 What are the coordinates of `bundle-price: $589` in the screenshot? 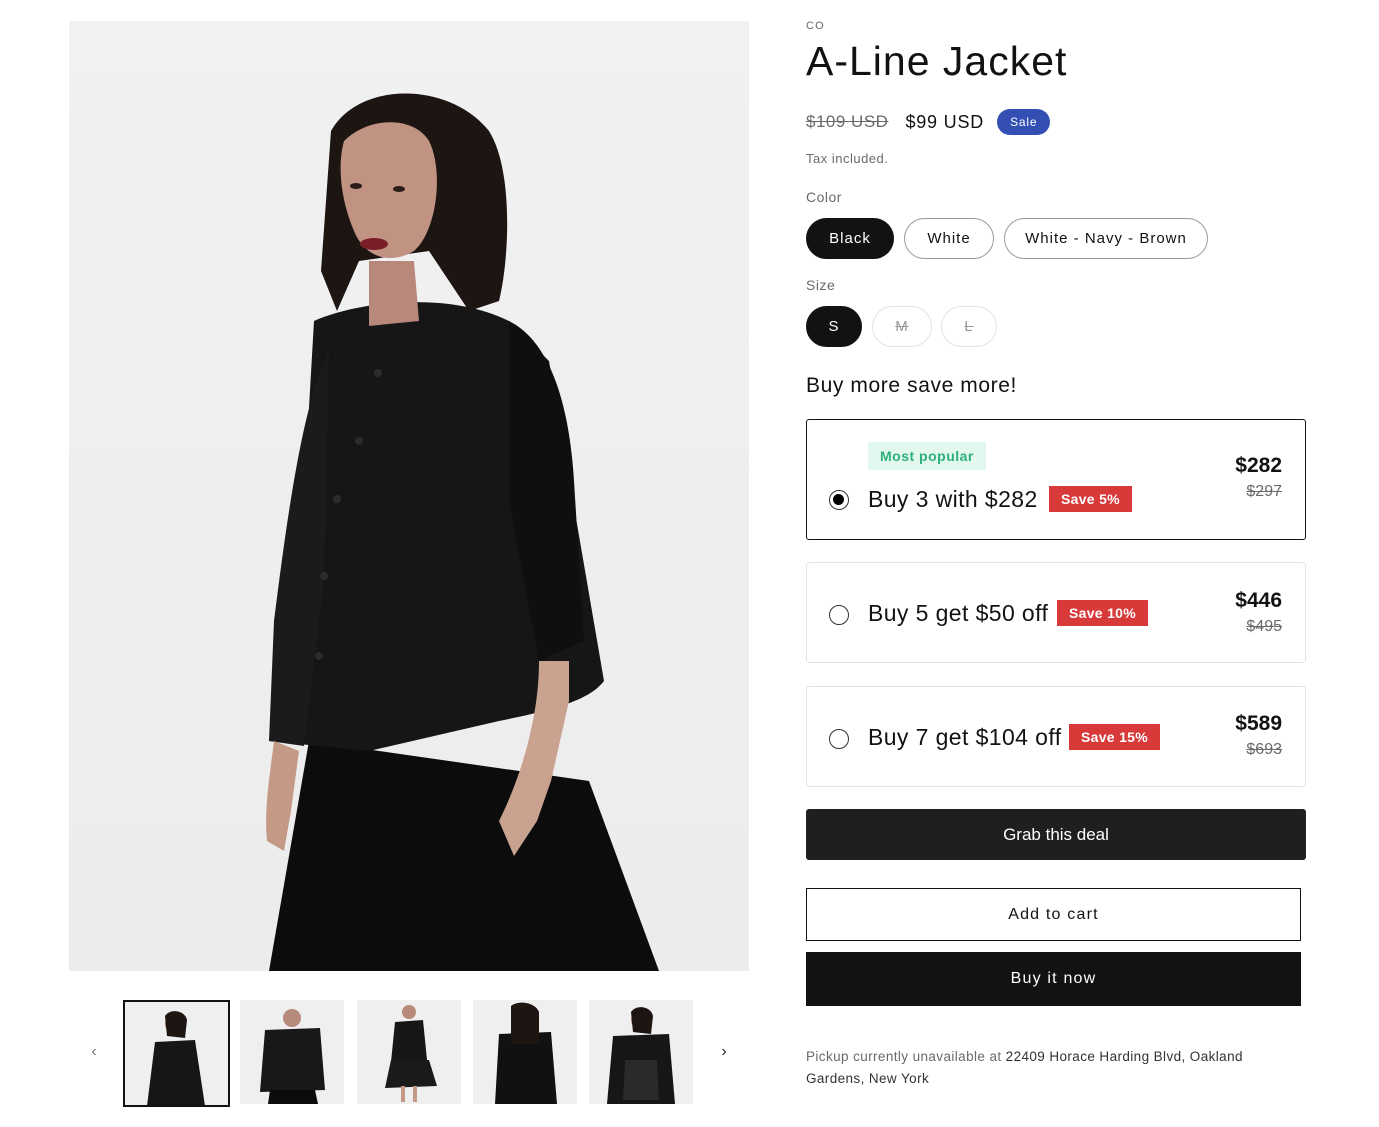 It's located at (1258, 723).